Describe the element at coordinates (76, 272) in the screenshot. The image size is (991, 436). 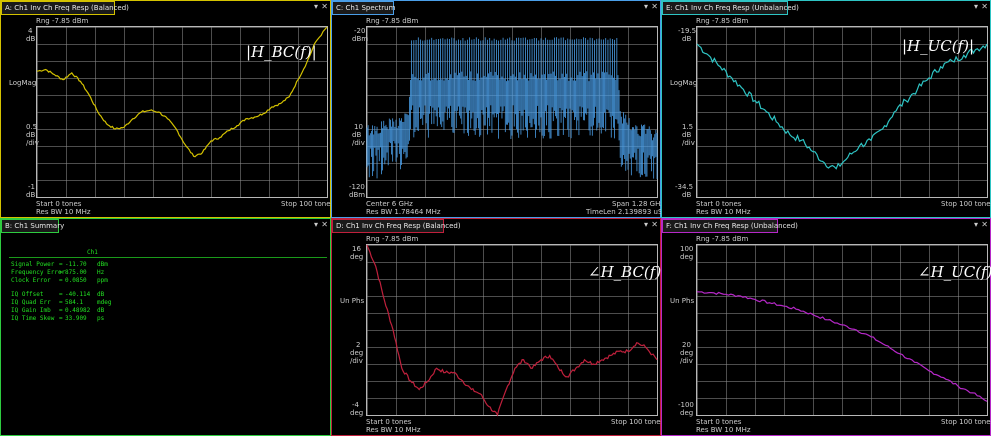
I see `summary-row-value: 875.00` at that location.